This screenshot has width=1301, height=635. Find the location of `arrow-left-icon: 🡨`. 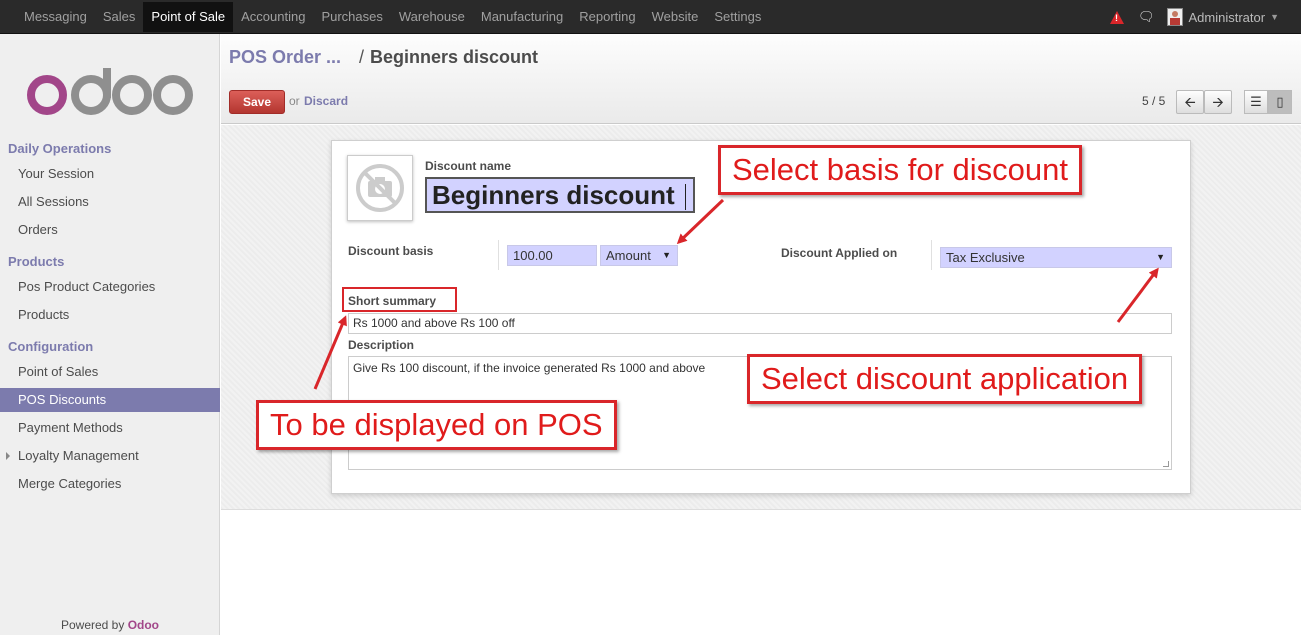

arrow-left-icon: 🡨 is located at coordinates (1190, 102).